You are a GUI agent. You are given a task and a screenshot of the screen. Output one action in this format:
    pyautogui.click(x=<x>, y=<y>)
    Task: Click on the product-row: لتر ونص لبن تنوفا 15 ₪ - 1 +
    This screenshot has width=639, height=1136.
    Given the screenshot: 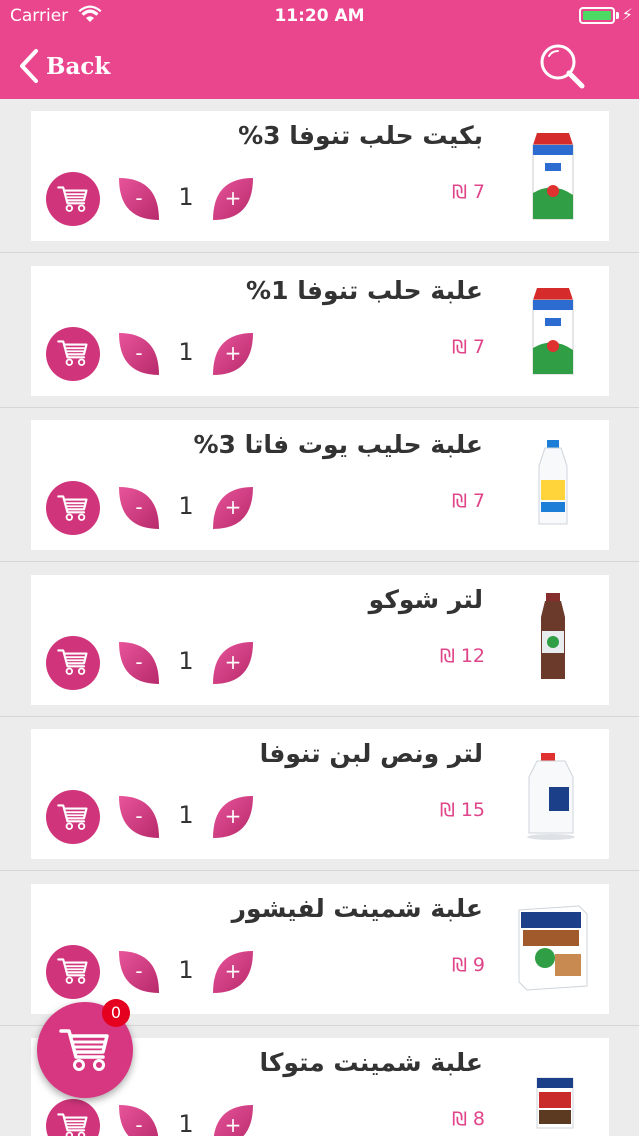 What is the action you would take?
    pyautogui.click(x=319, y=794)
    